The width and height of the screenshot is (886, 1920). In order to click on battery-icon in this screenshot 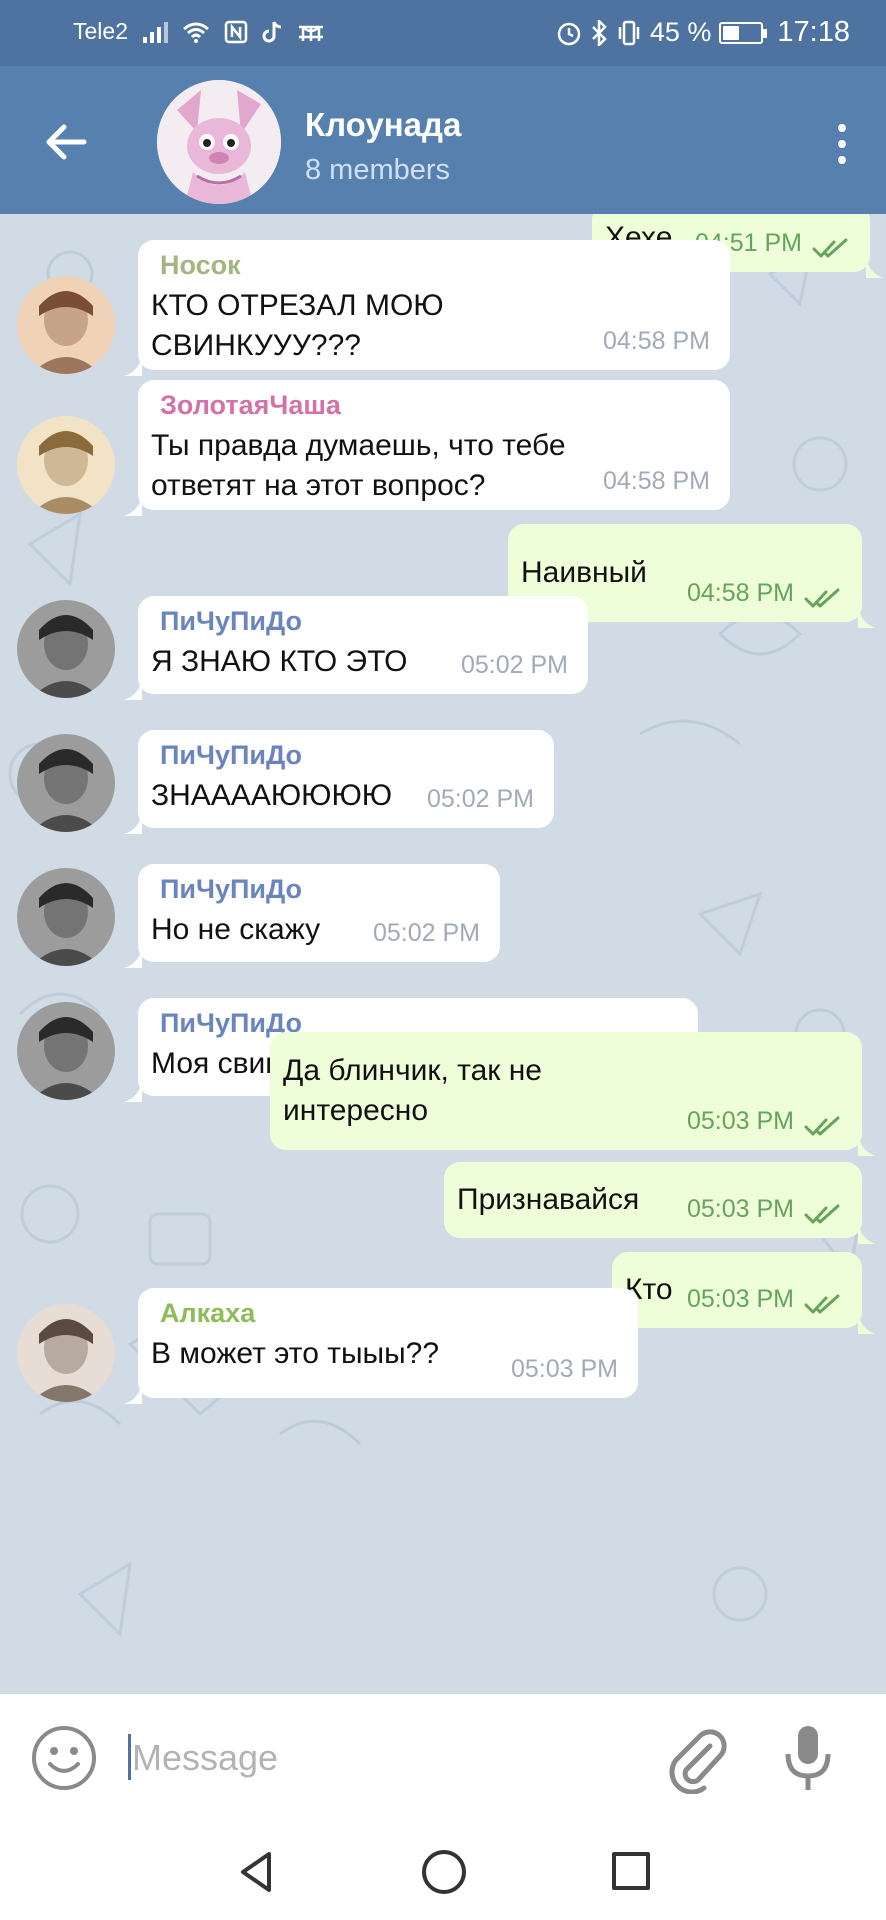, I will do `click(743, 32)`.